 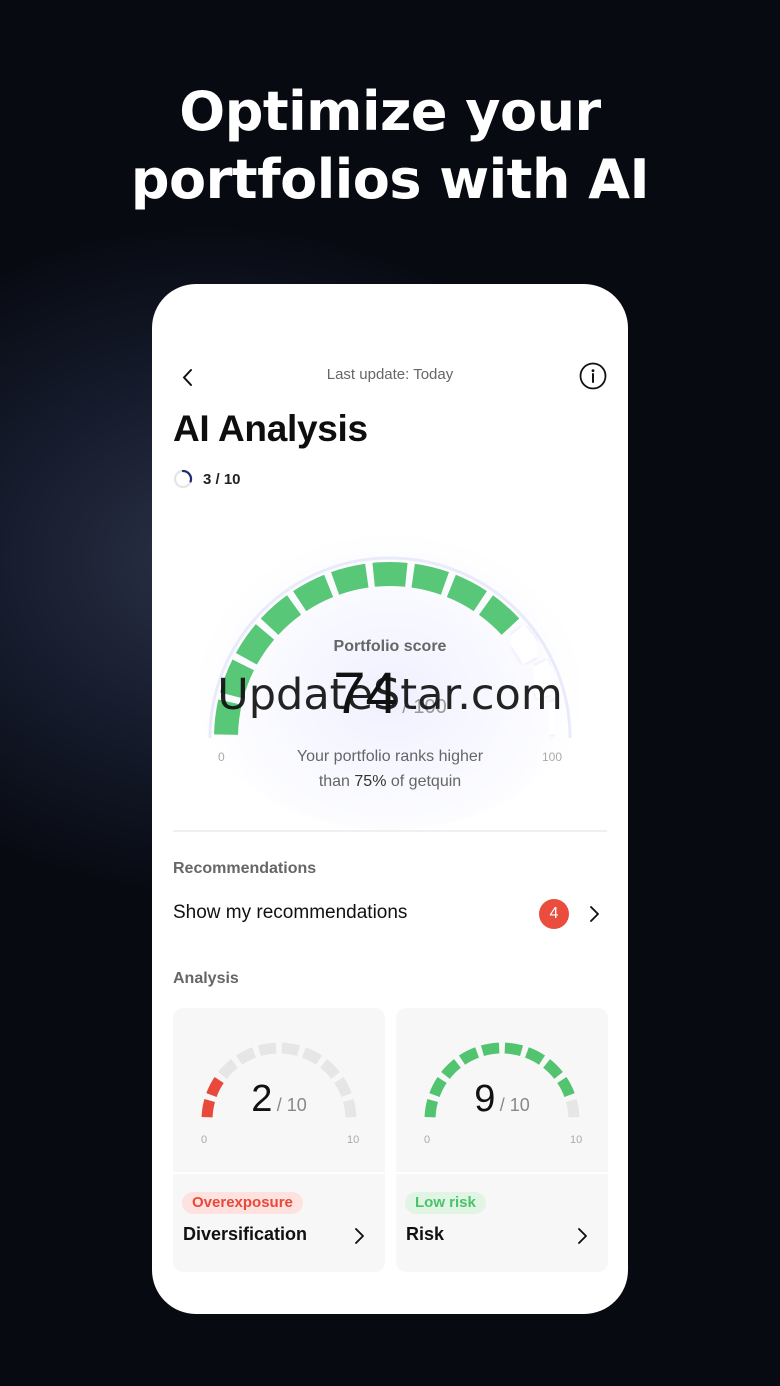 I want to click on watermark: UpdateStar.com, so click(x=390, y=695).